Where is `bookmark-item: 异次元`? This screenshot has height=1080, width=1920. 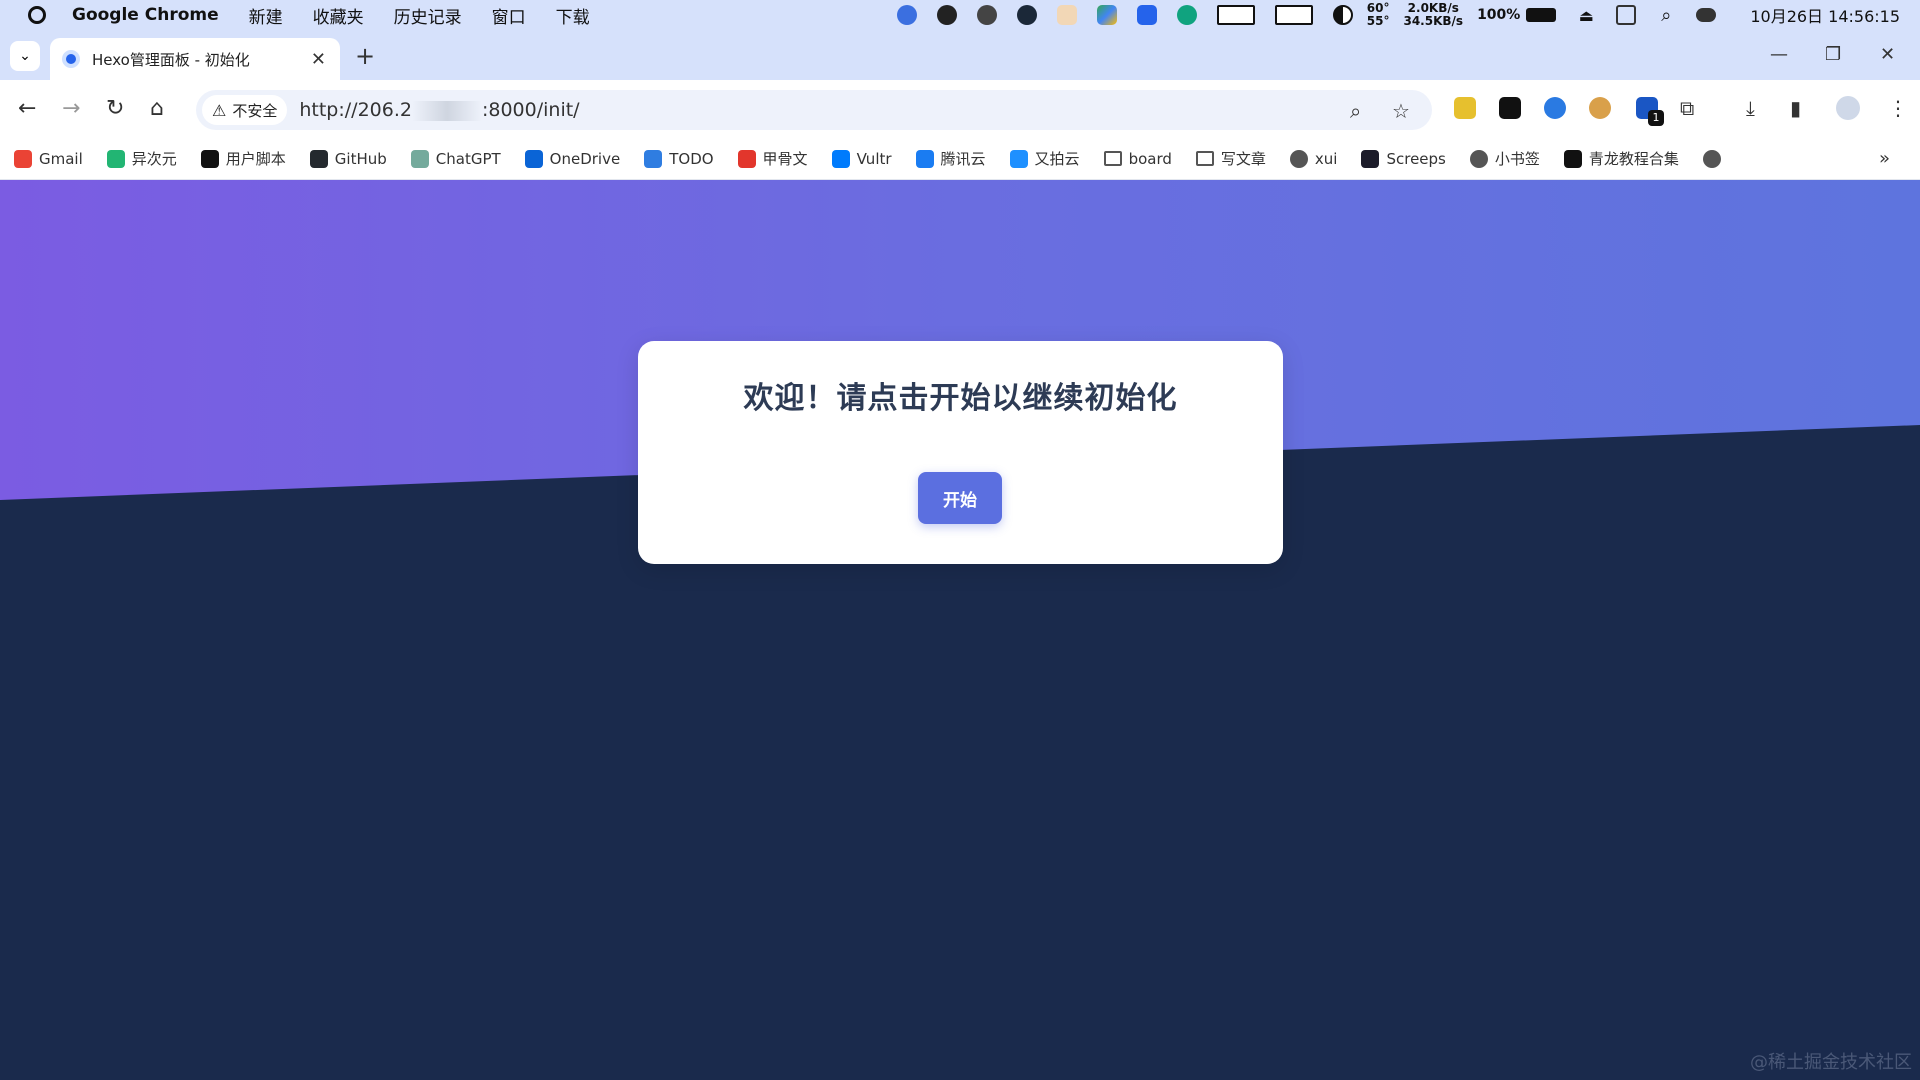 bookmark-item: 异次元 is located at coordinates (141, 158).